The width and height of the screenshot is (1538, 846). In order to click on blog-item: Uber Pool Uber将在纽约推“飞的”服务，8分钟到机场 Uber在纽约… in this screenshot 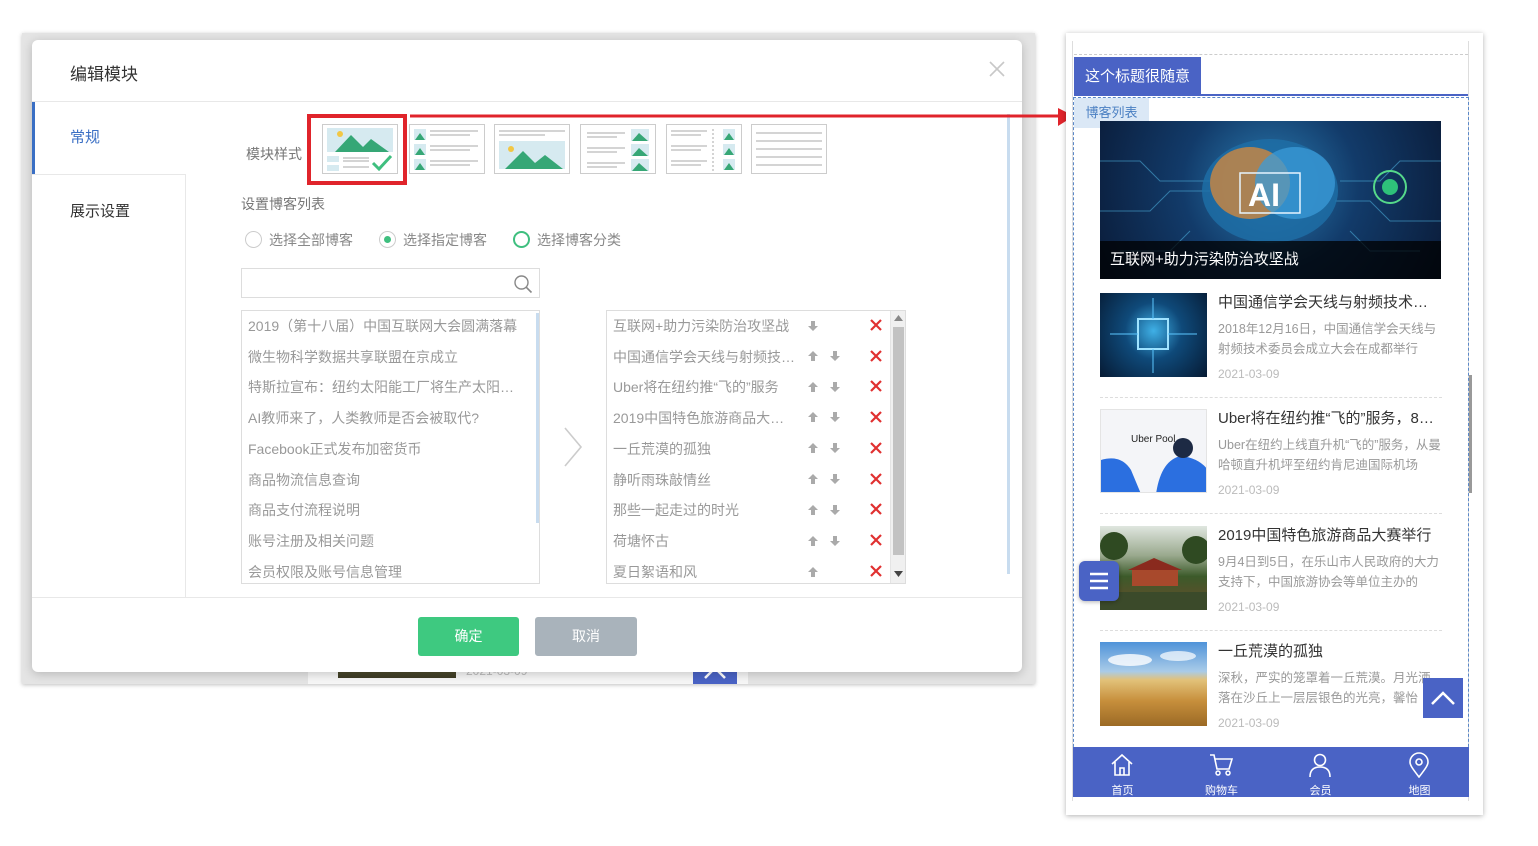, I will do `click(1271, 467)`.